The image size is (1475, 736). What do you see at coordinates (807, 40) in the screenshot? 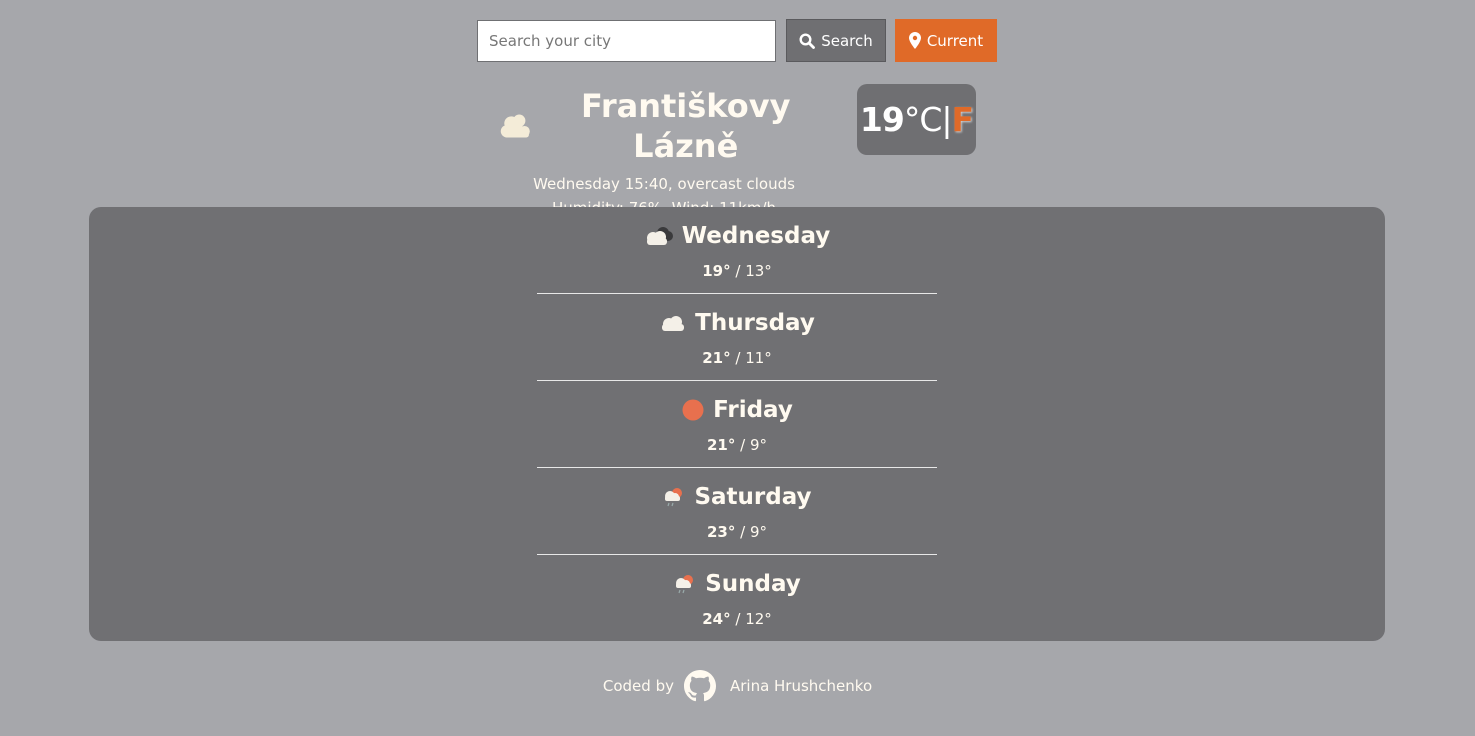
I see `magnifier-icon` at bounding box center [807, 40].